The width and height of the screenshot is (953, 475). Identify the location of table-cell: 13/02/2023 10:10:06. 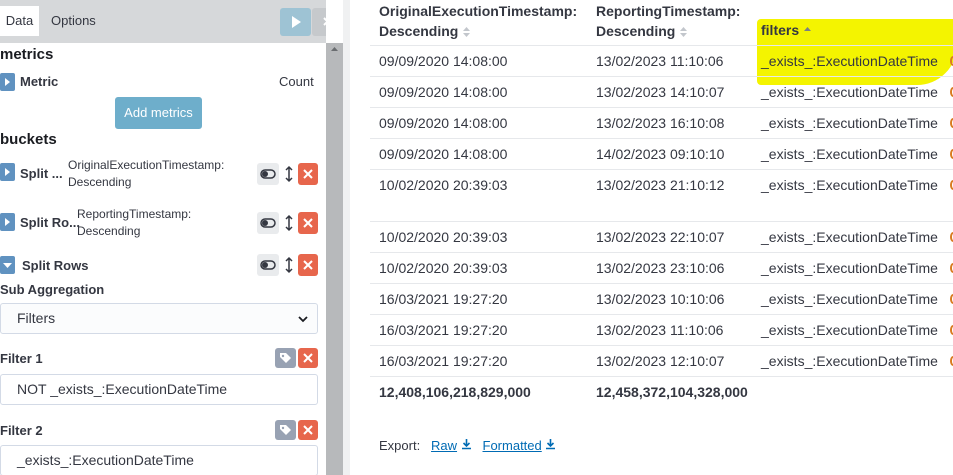
(660, 299).